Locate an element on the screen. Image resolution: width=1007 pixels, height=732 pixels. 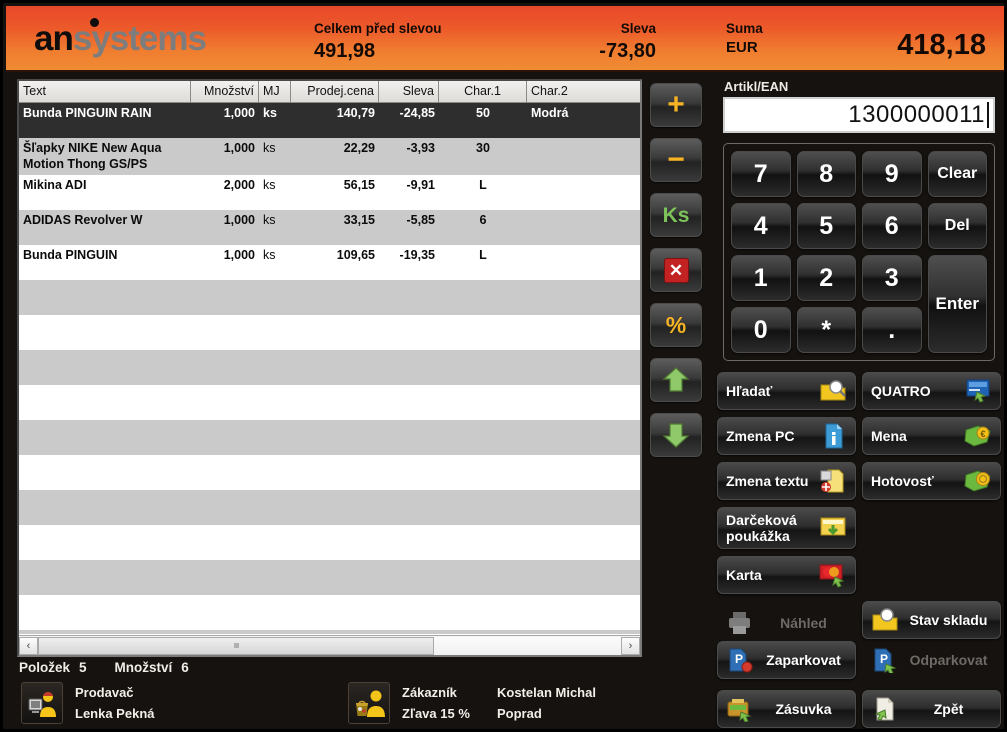
move-up-button is located at coordinates (676, 380).